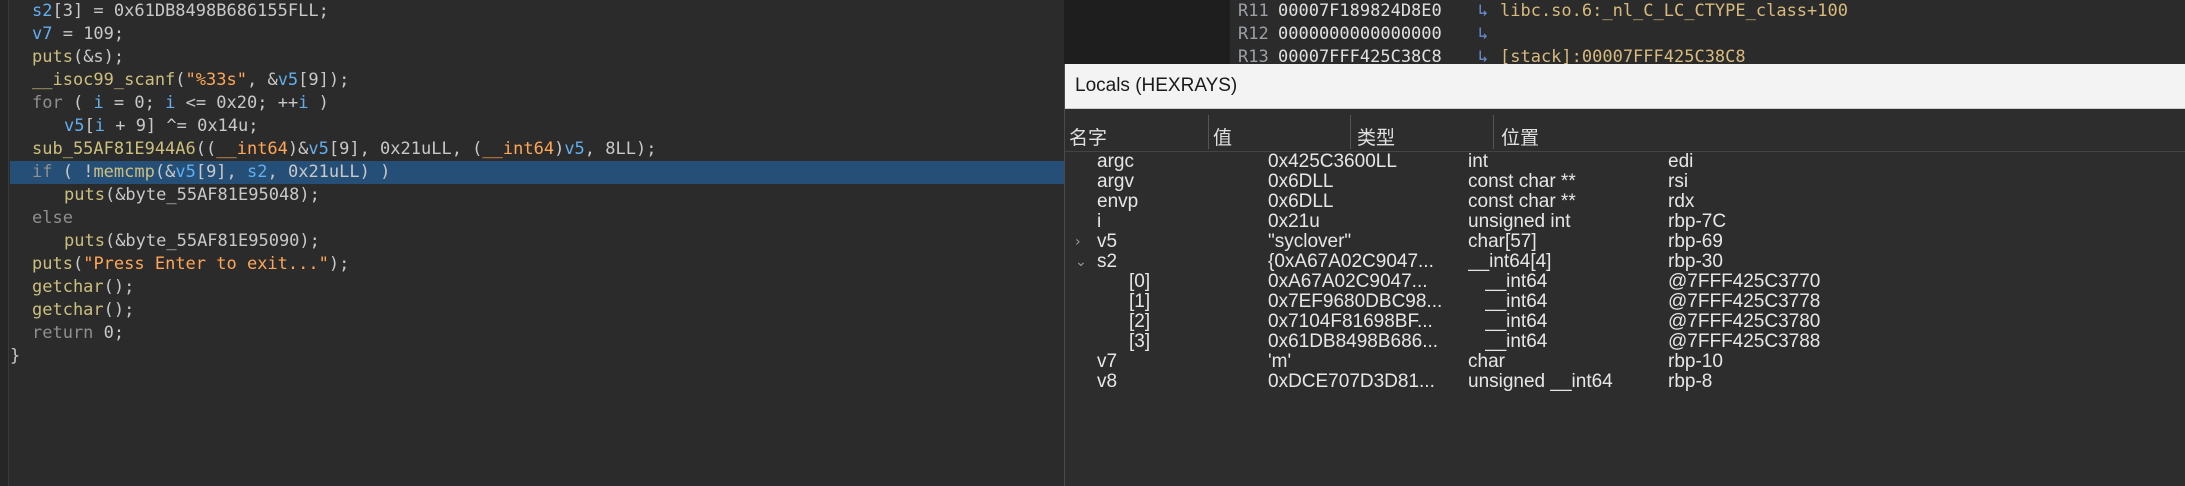 This screenshot has height=486, width=2185. What do you see at coordinates (1083, 242) in the screenshot?
I see `expand-chevron-icon: ›` at bounding box center [1083, 242].